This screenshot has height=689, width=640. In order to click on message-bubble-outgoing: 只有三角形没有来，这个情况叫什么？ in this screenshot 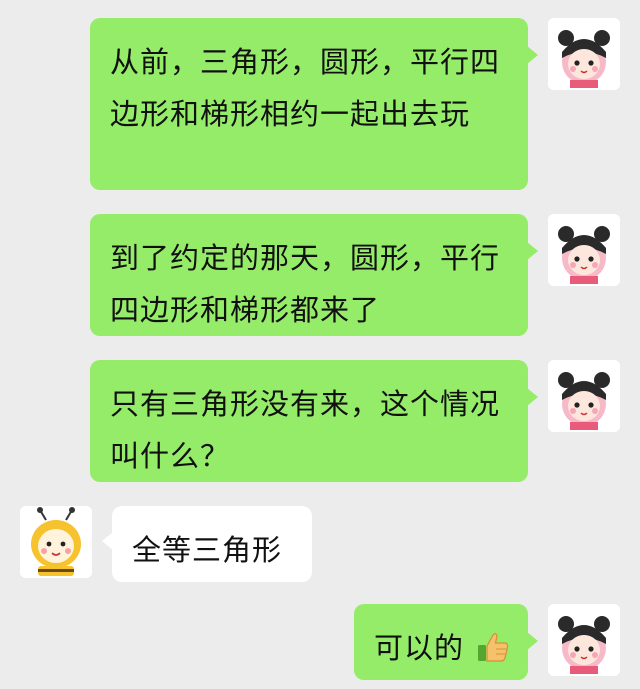, I will do `click(314, 421)`.